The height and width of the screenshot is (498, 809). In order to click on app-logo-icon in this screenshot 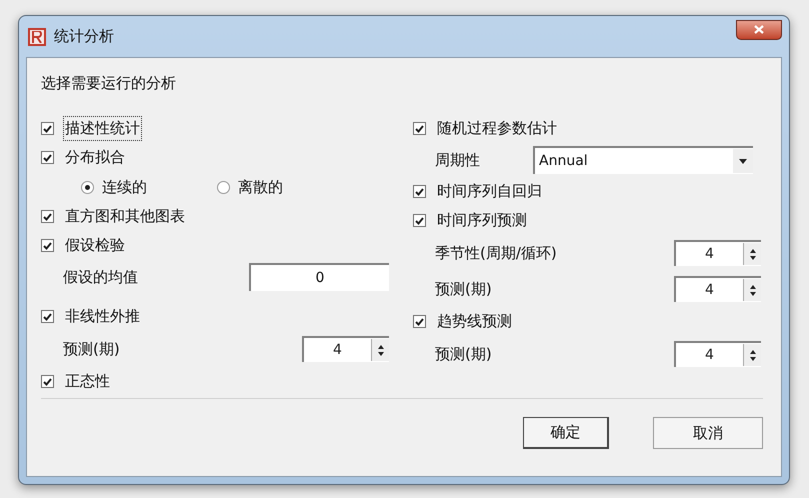, I will do `click(37, 37)`.